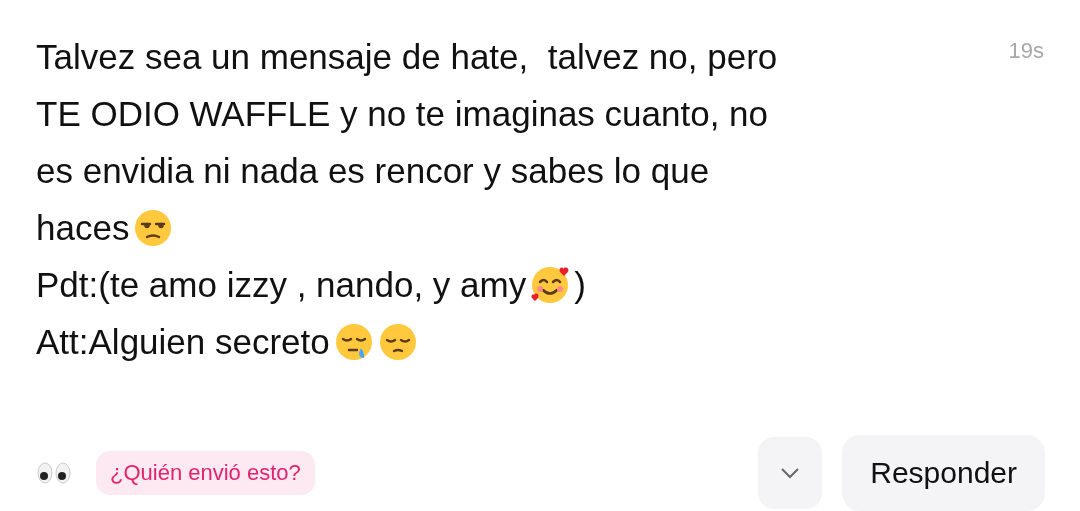  I want to click on who-sent-hint: ¿Quién envió esto?, so click(205, 473).